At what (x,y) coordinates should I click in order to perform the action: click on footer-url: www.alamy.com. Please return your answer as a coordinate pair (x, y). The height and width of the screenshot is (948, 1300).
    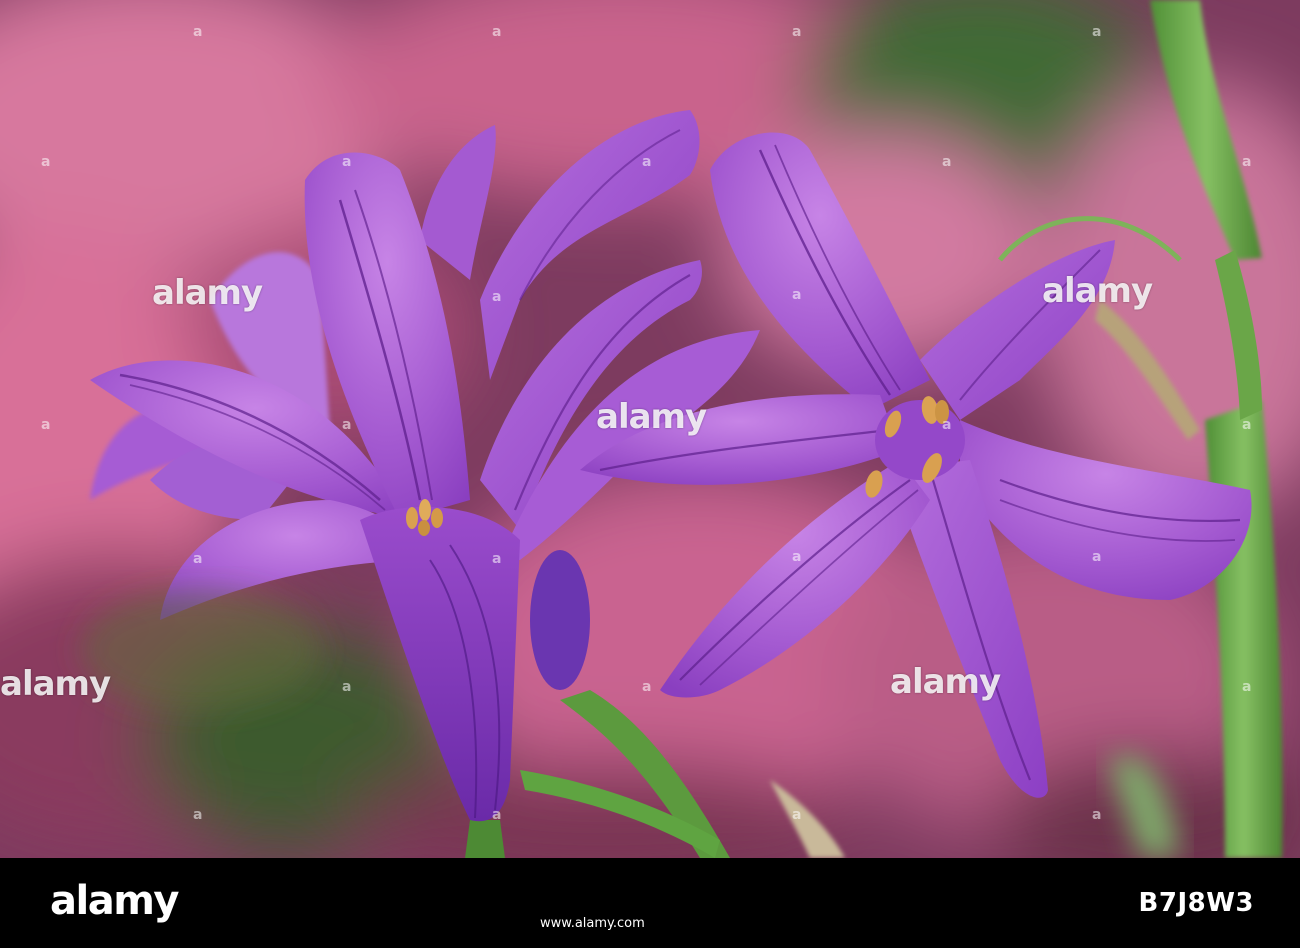
    Looking at the image, I should click on (592, 923).